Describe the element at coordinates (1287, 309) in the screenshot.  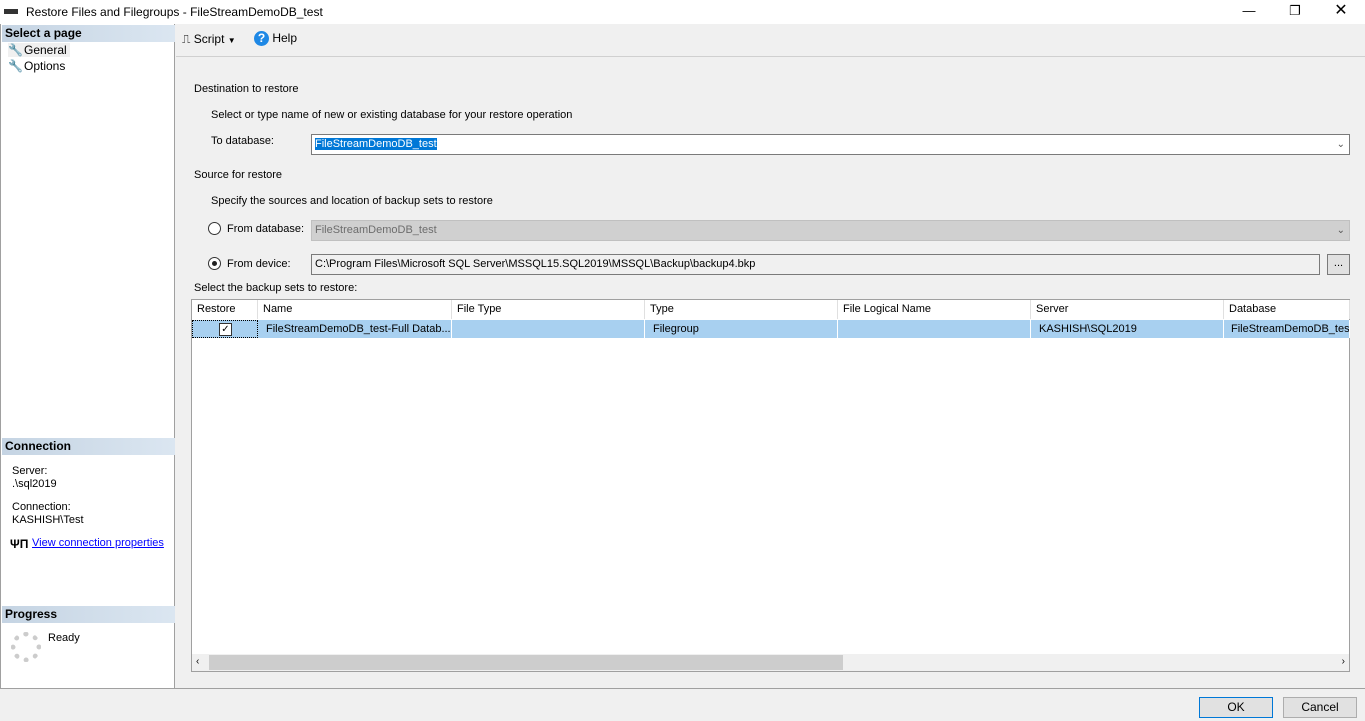
I see `column-header-database: Database` at that location.